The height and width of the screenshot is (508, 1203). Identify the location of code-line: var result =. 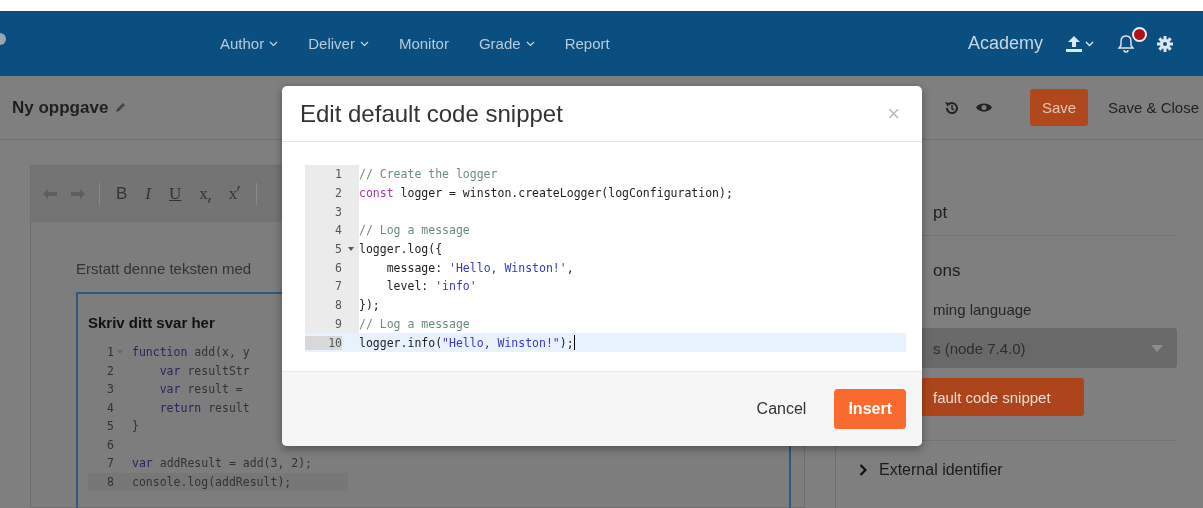
(201, 389).